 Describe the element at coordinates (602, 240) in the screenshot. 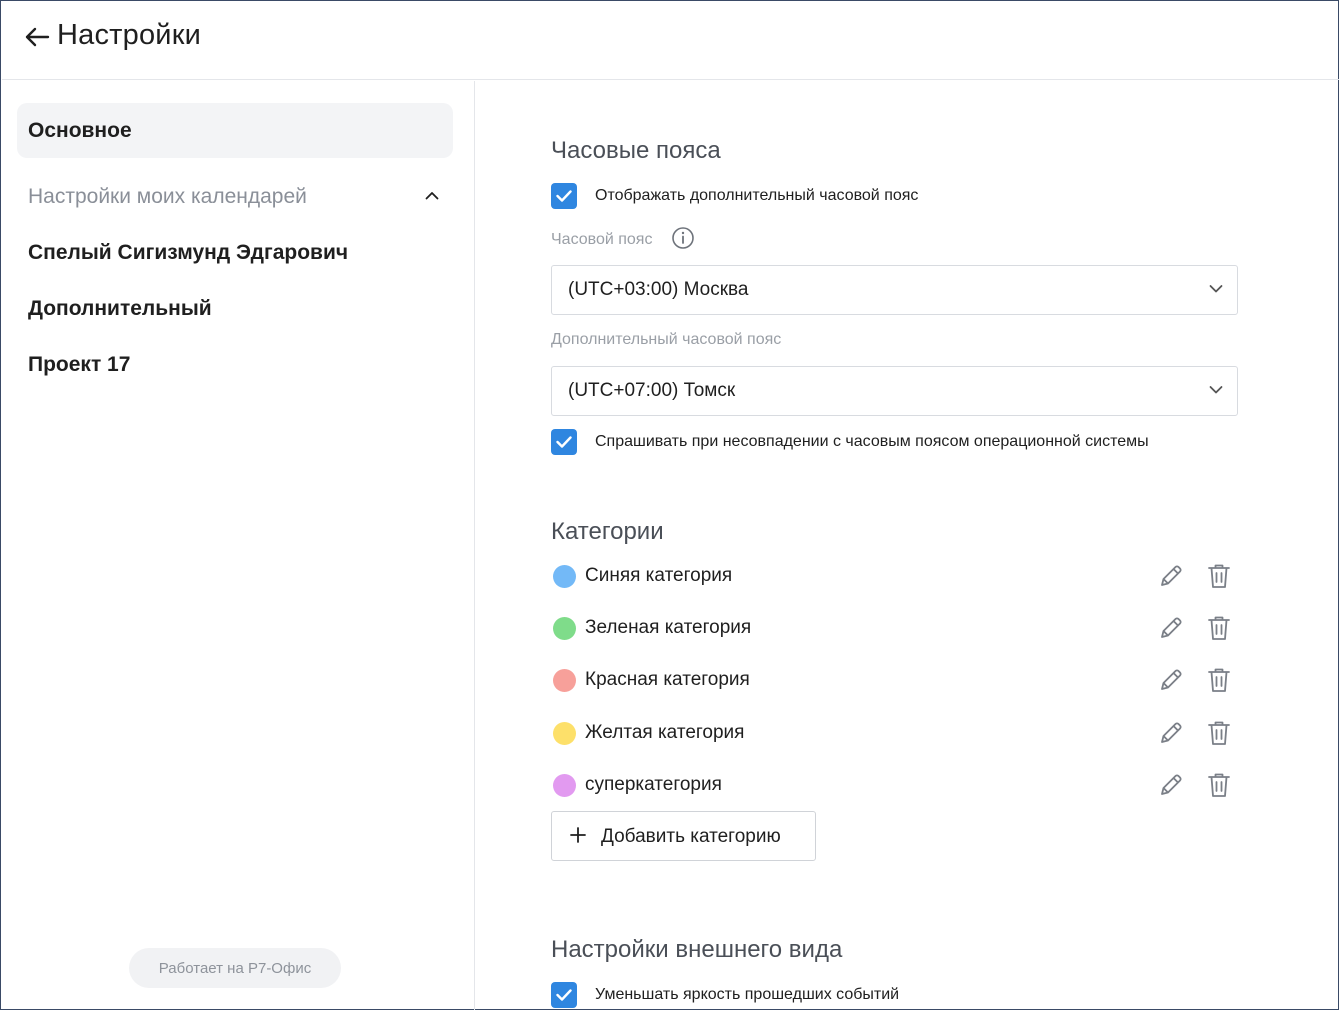

I see `timezone-label-text: Часовой пояс` at that location.